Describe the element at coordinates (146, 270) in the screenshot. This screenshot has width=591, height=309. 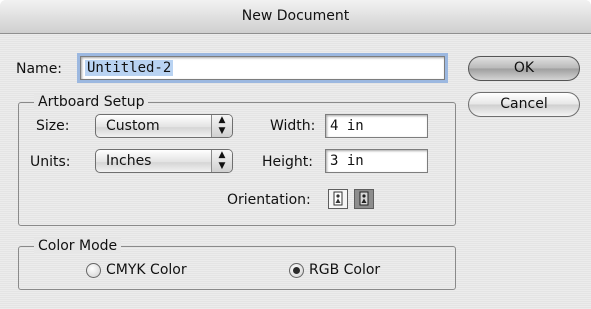
I see `cmyk-label: CMYK Color` at that location.